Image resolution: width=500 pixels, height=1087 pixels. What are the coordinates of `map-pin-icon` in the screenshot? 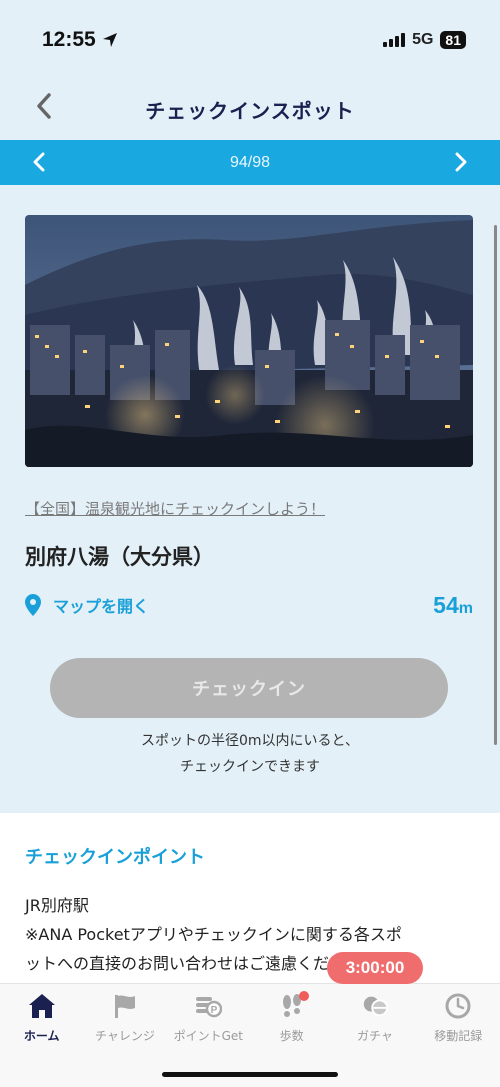 It's located at (33, 605).